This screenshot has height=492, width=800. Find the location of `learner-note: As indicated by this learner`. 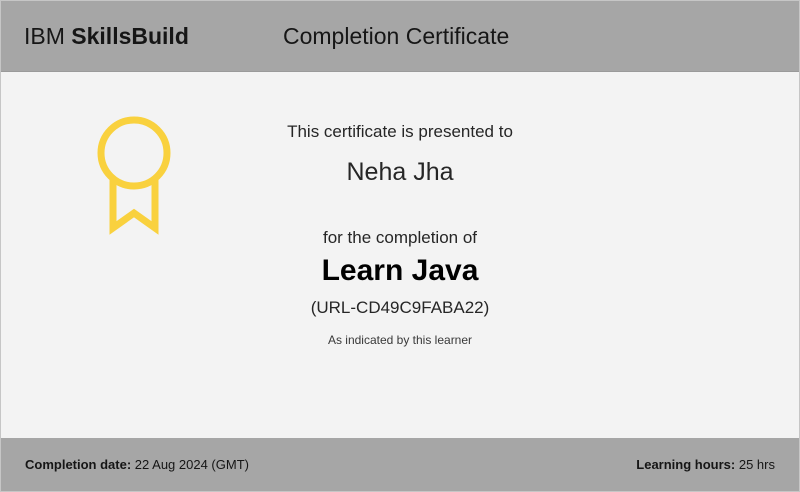

learner-note: As indicated by this learner is located at coordinates (400, 340).